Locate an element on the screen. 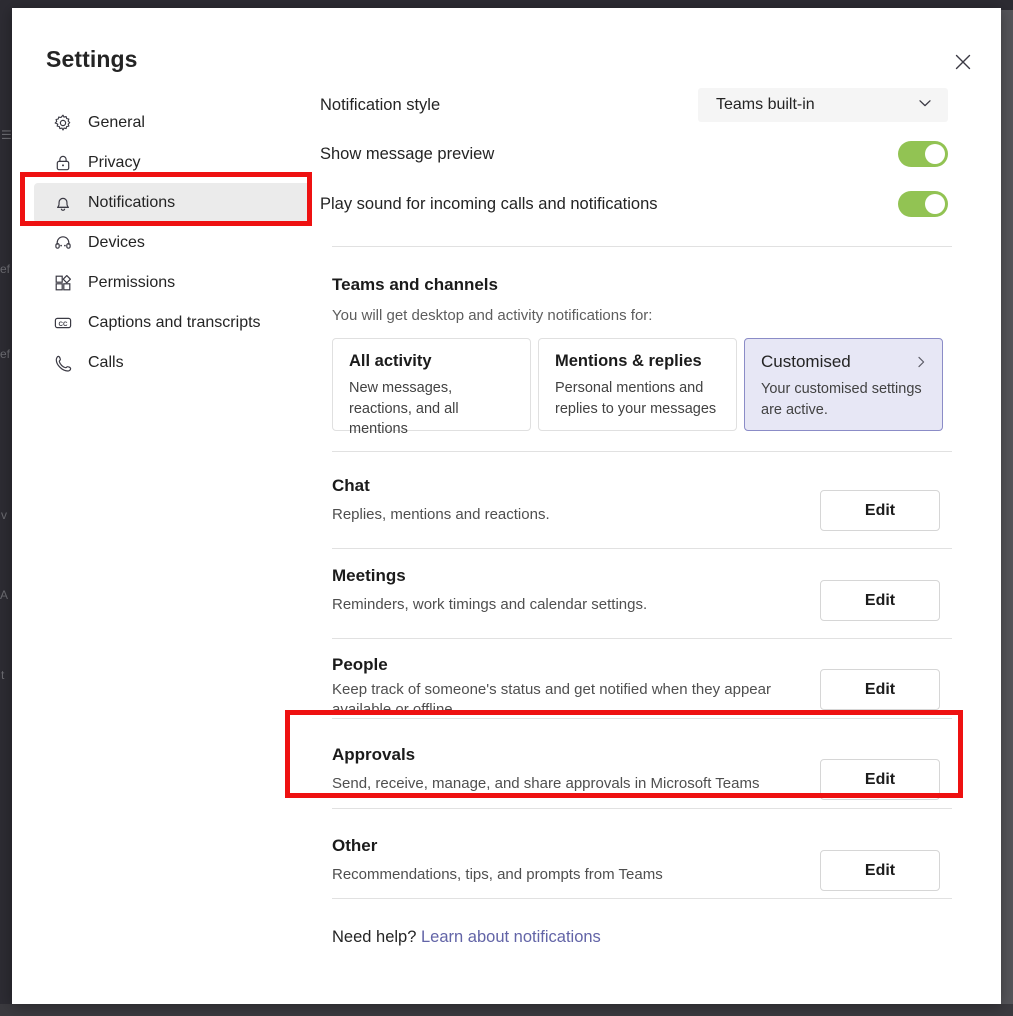 This screenshot has height=1016, width=1013. closed-caption-icon: CC is located at coordinates (63, 323).